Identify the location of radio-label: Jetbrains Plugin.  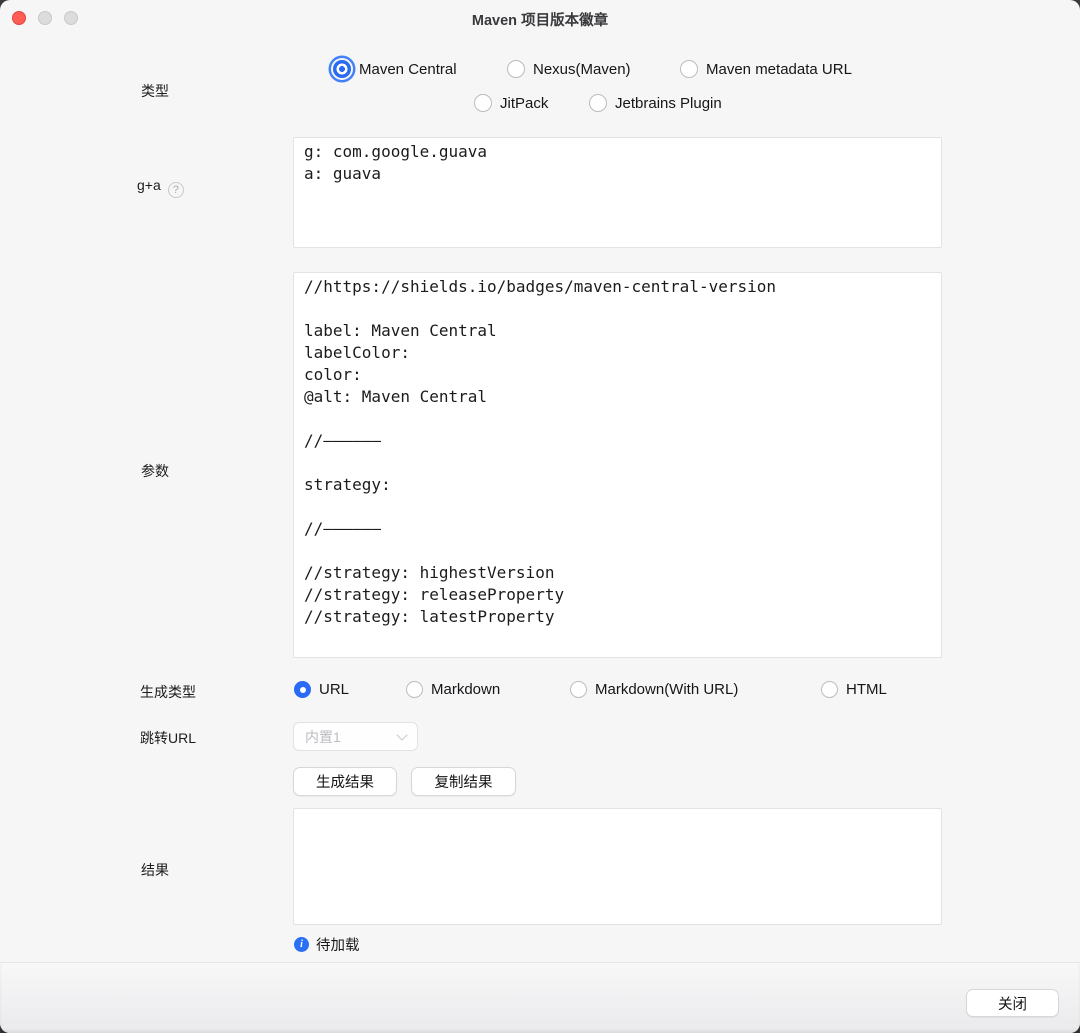
(668, 103).